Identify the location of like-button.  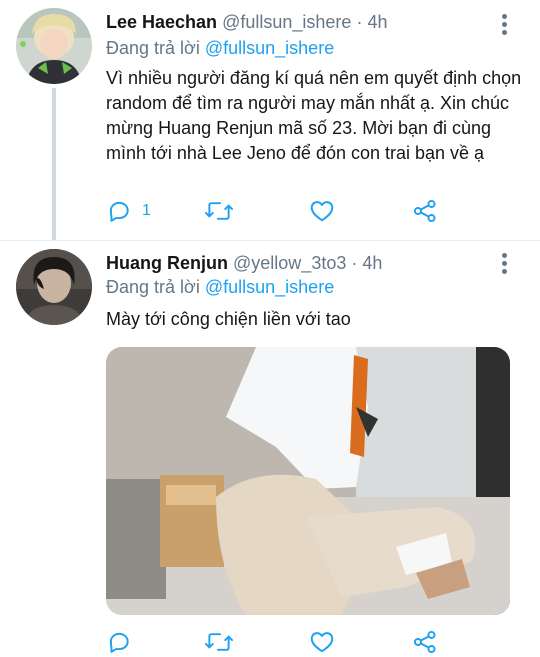
(322, 211).